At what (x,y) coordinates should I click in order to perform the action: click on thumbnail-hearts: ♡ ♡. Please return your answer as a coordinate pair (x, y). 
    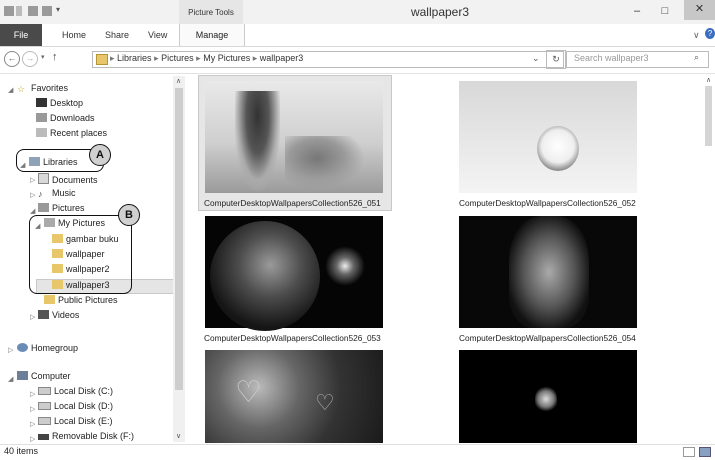
    Looking at the image, I should click on (294, 396).